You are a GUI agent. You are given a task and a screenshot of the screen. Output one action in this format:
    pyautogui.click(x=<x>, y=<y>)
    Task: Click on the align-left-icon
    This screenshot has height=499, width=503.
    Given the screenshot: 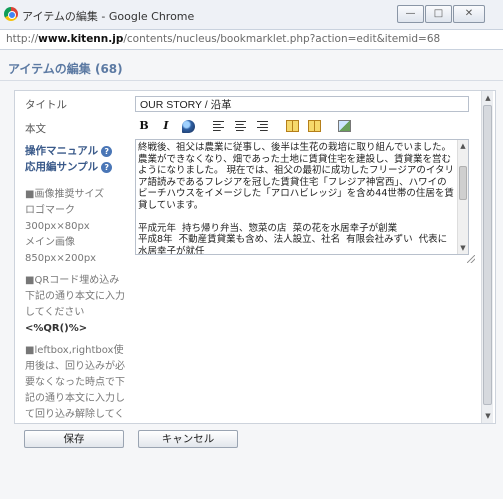 What is the action you would take?
    pyautogui.click(x=218, y=126)
    